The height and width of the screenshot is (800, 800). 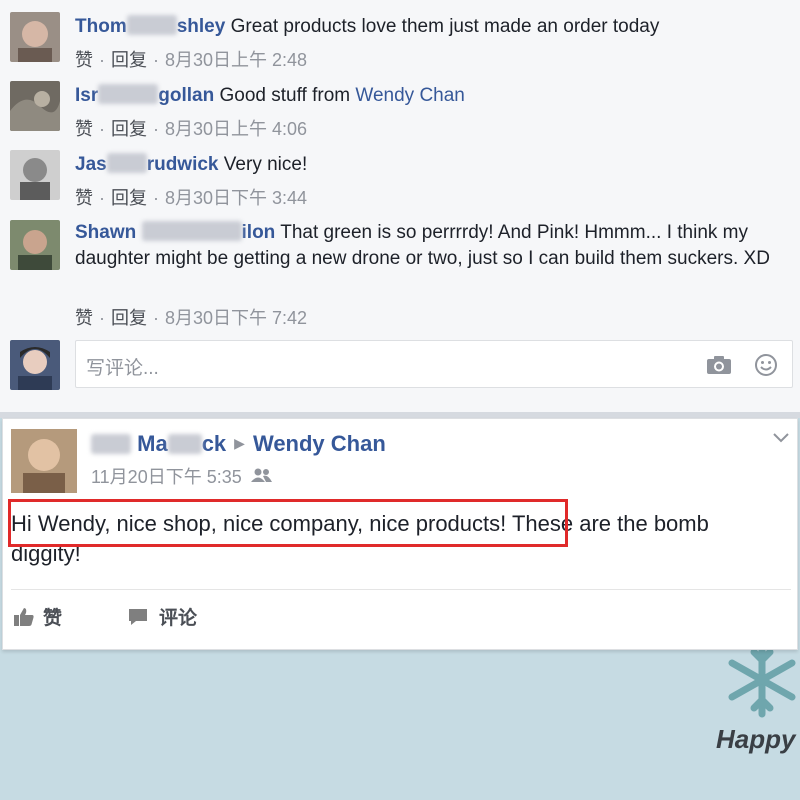 I want to click on comment-icon, so click(x=138, y=616).